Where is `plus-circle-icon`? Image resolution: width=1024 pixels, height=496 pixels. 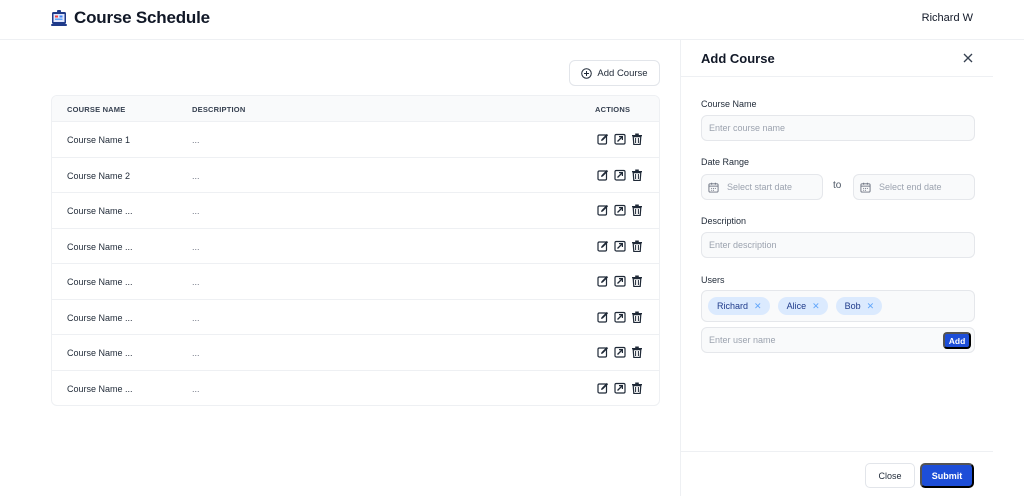
plus-circle-icon is located at coordinates (587, 73).